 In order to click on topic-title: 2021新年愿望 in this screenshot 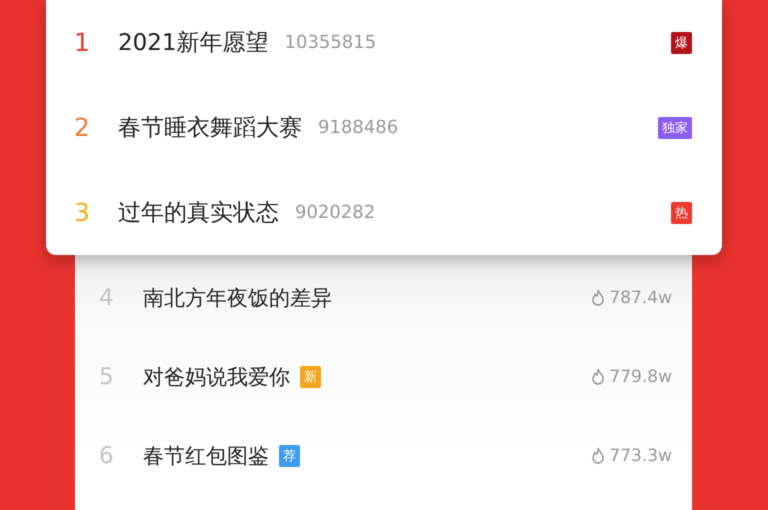, I will do `click(193, 42)`.